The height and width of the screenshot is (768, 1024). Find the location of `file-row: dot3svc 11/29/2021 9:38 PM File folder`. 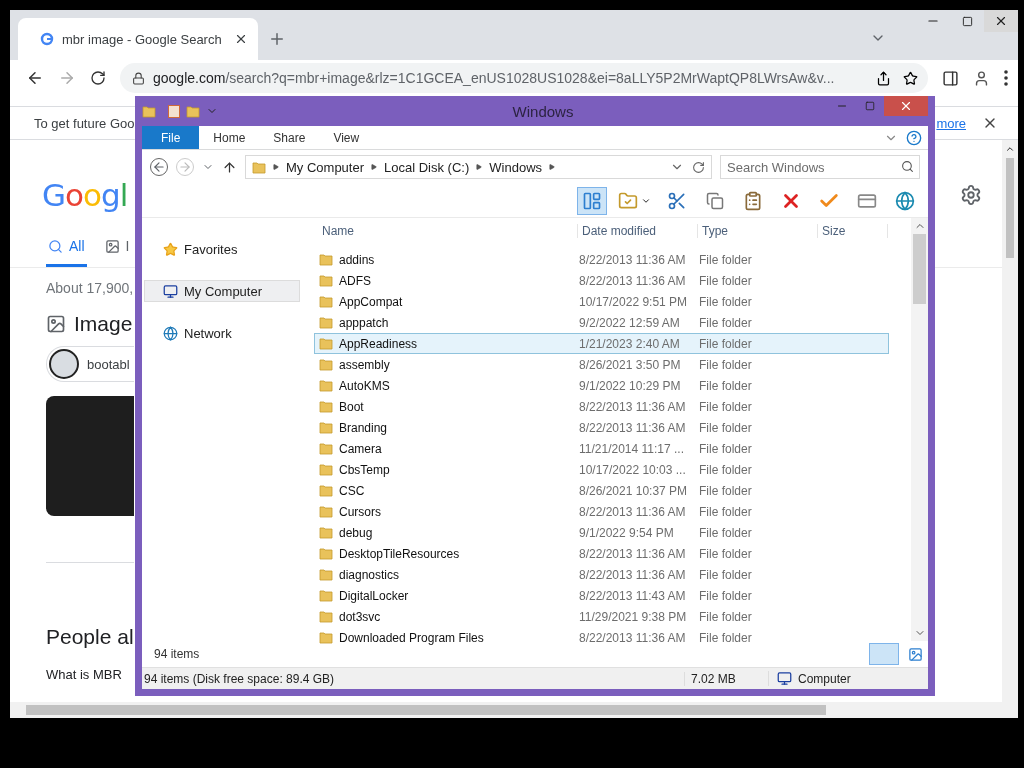

file-row: dot3svc 11/29/2021 9:38 PM File folder is located at coordinates (601, 616).